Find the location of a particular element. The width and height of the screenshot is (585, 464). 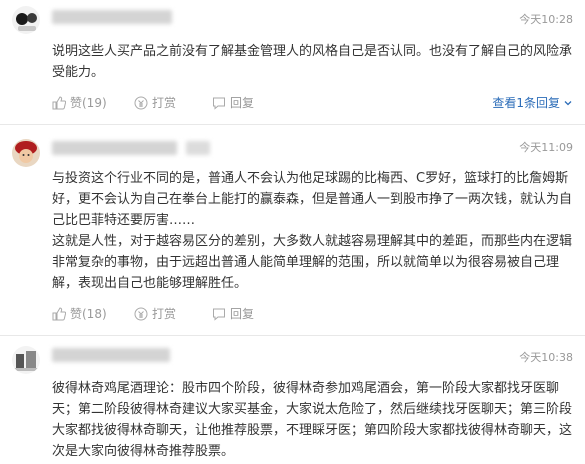

chevron-down-icon is located at coordinates (568, 102).